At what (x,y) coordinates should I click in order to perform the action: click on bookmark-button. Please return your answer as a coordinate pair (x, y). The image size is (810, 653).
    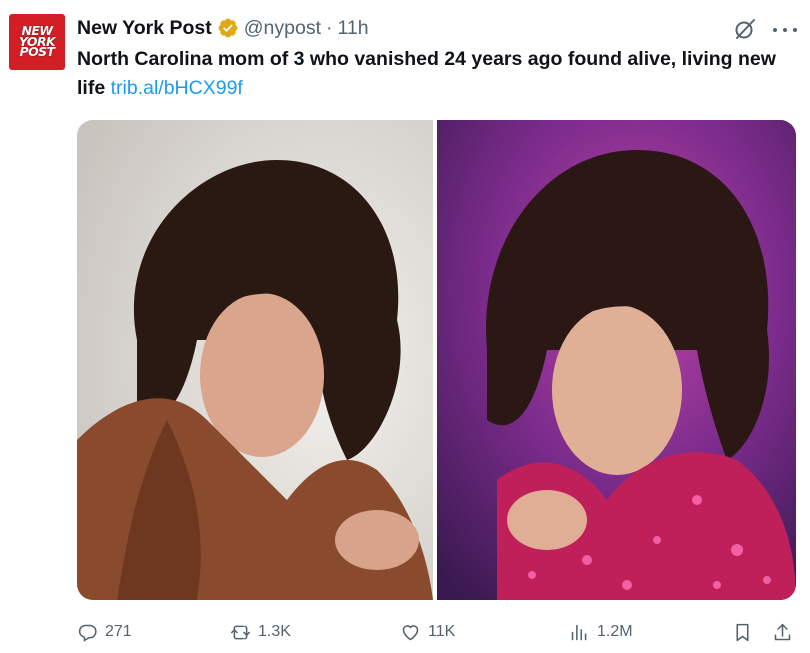
    Looking at the image, I should click on (742, 632).